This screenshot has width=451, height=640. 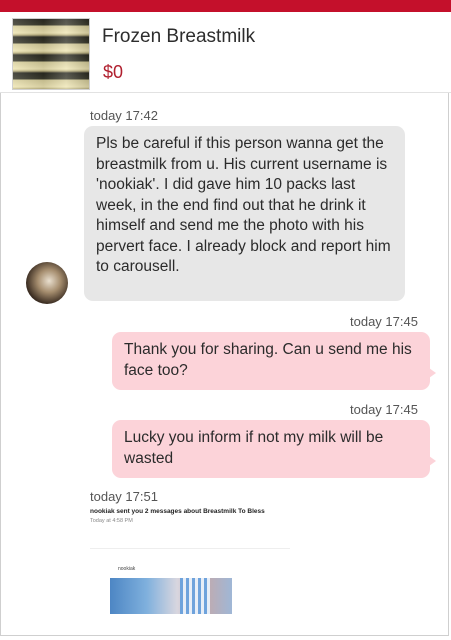 I want to click on sender-name: nookiak, so click(x=127, y=569).